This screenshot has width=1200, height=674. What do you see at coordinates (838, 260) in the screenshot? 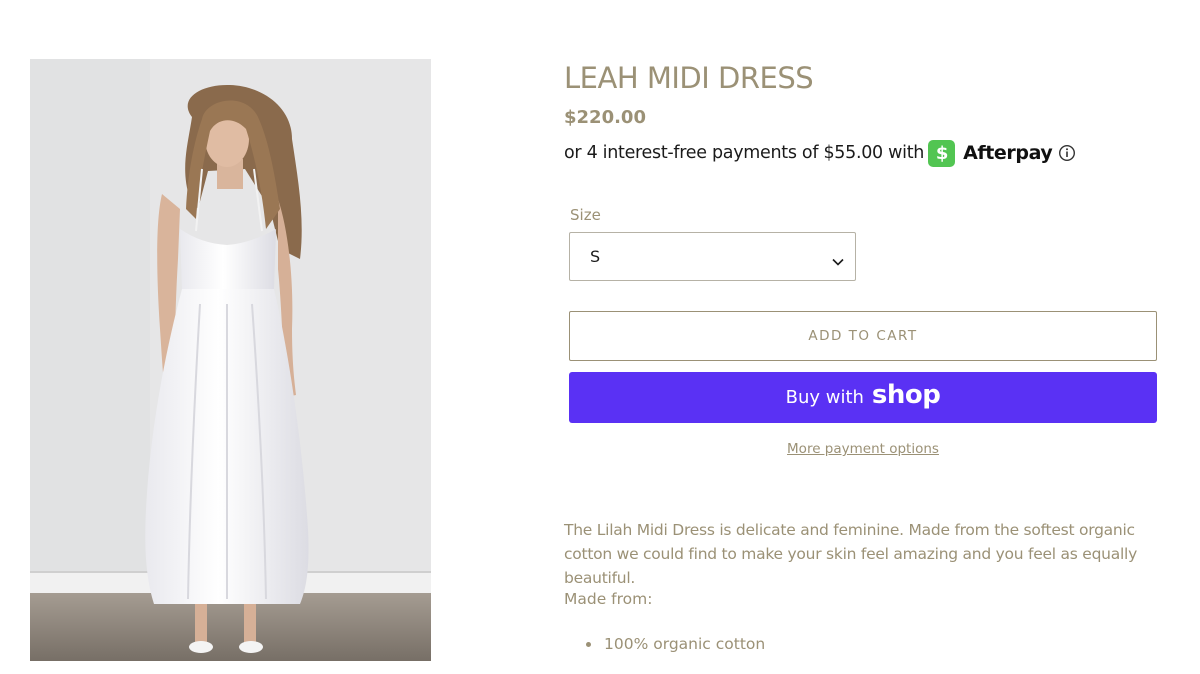
I see `chevron-down-icon` at bounding box center [838, 260].